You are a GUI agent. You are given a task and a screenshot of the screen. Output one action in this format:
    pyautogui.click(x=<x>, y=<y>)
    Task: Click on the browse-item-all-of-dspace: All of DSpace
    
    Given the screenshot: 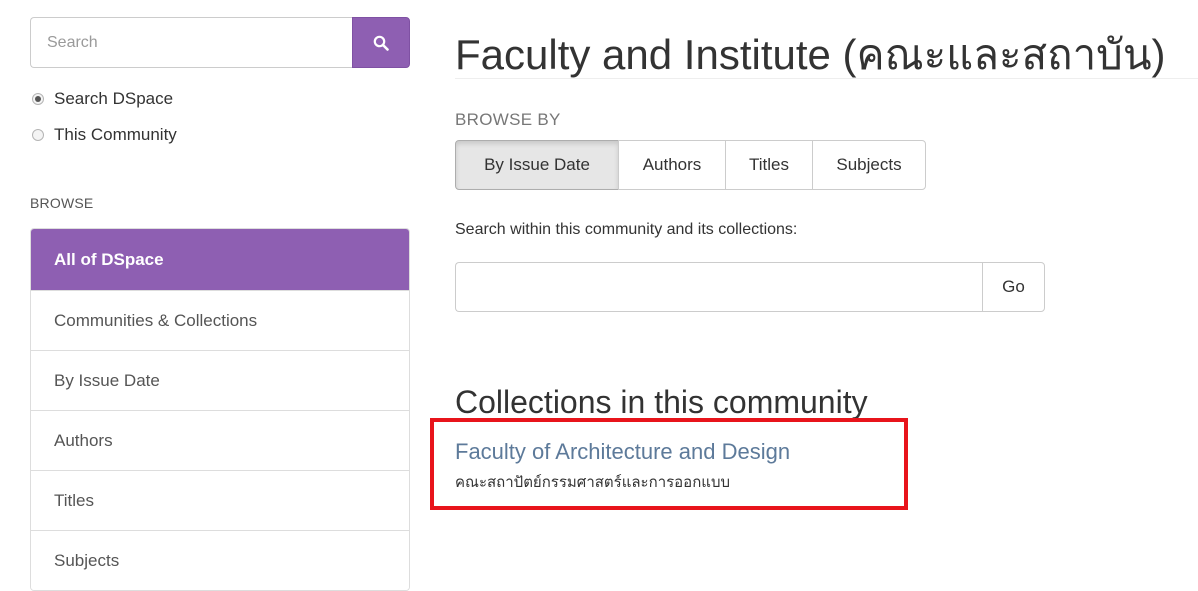 What is the action you would take?
    pyautogui.click(x=220, y=259)
    